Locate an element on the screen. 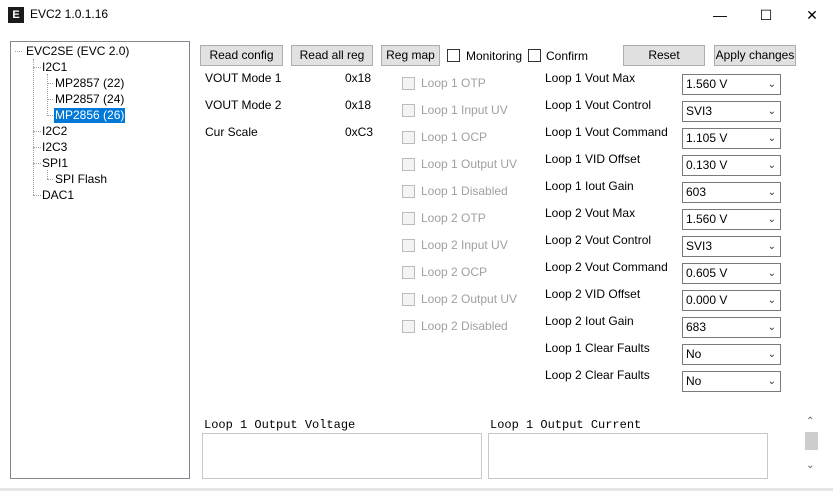 This screenshot has width=833, height=491. tree-item-evc2se: EVC2SE (EVC 2.0) is located at coordinates (77, 51).